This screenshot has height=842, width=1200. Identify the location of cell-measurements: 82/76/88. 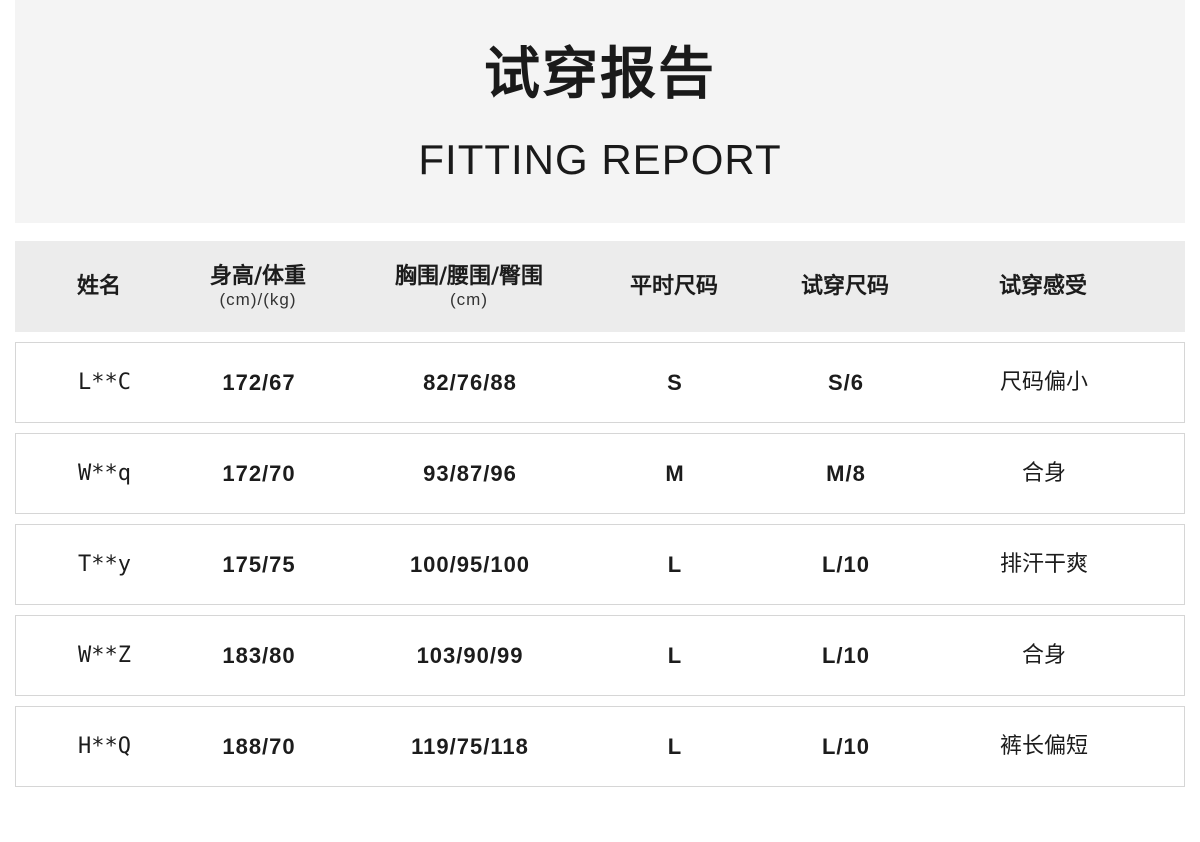
(470, 382).